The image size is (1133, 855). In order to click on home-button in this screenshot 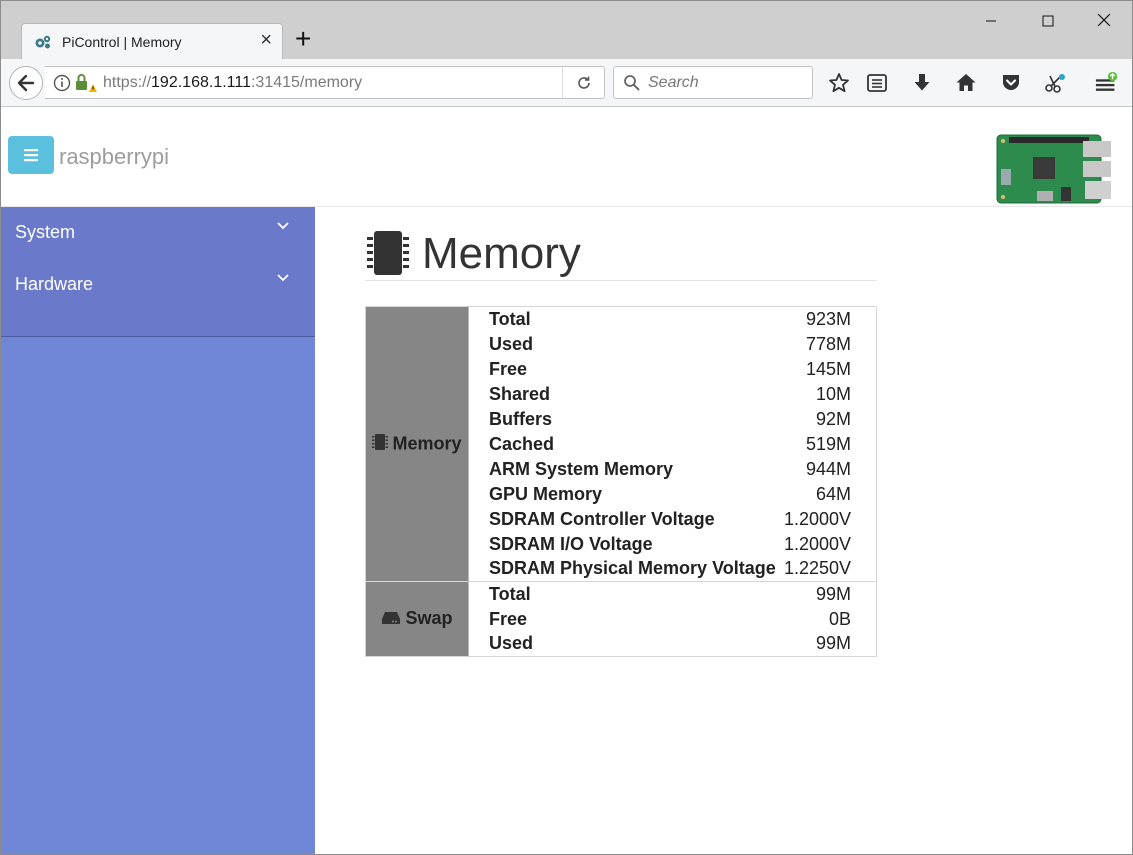, I will do `click(966, 83)`.